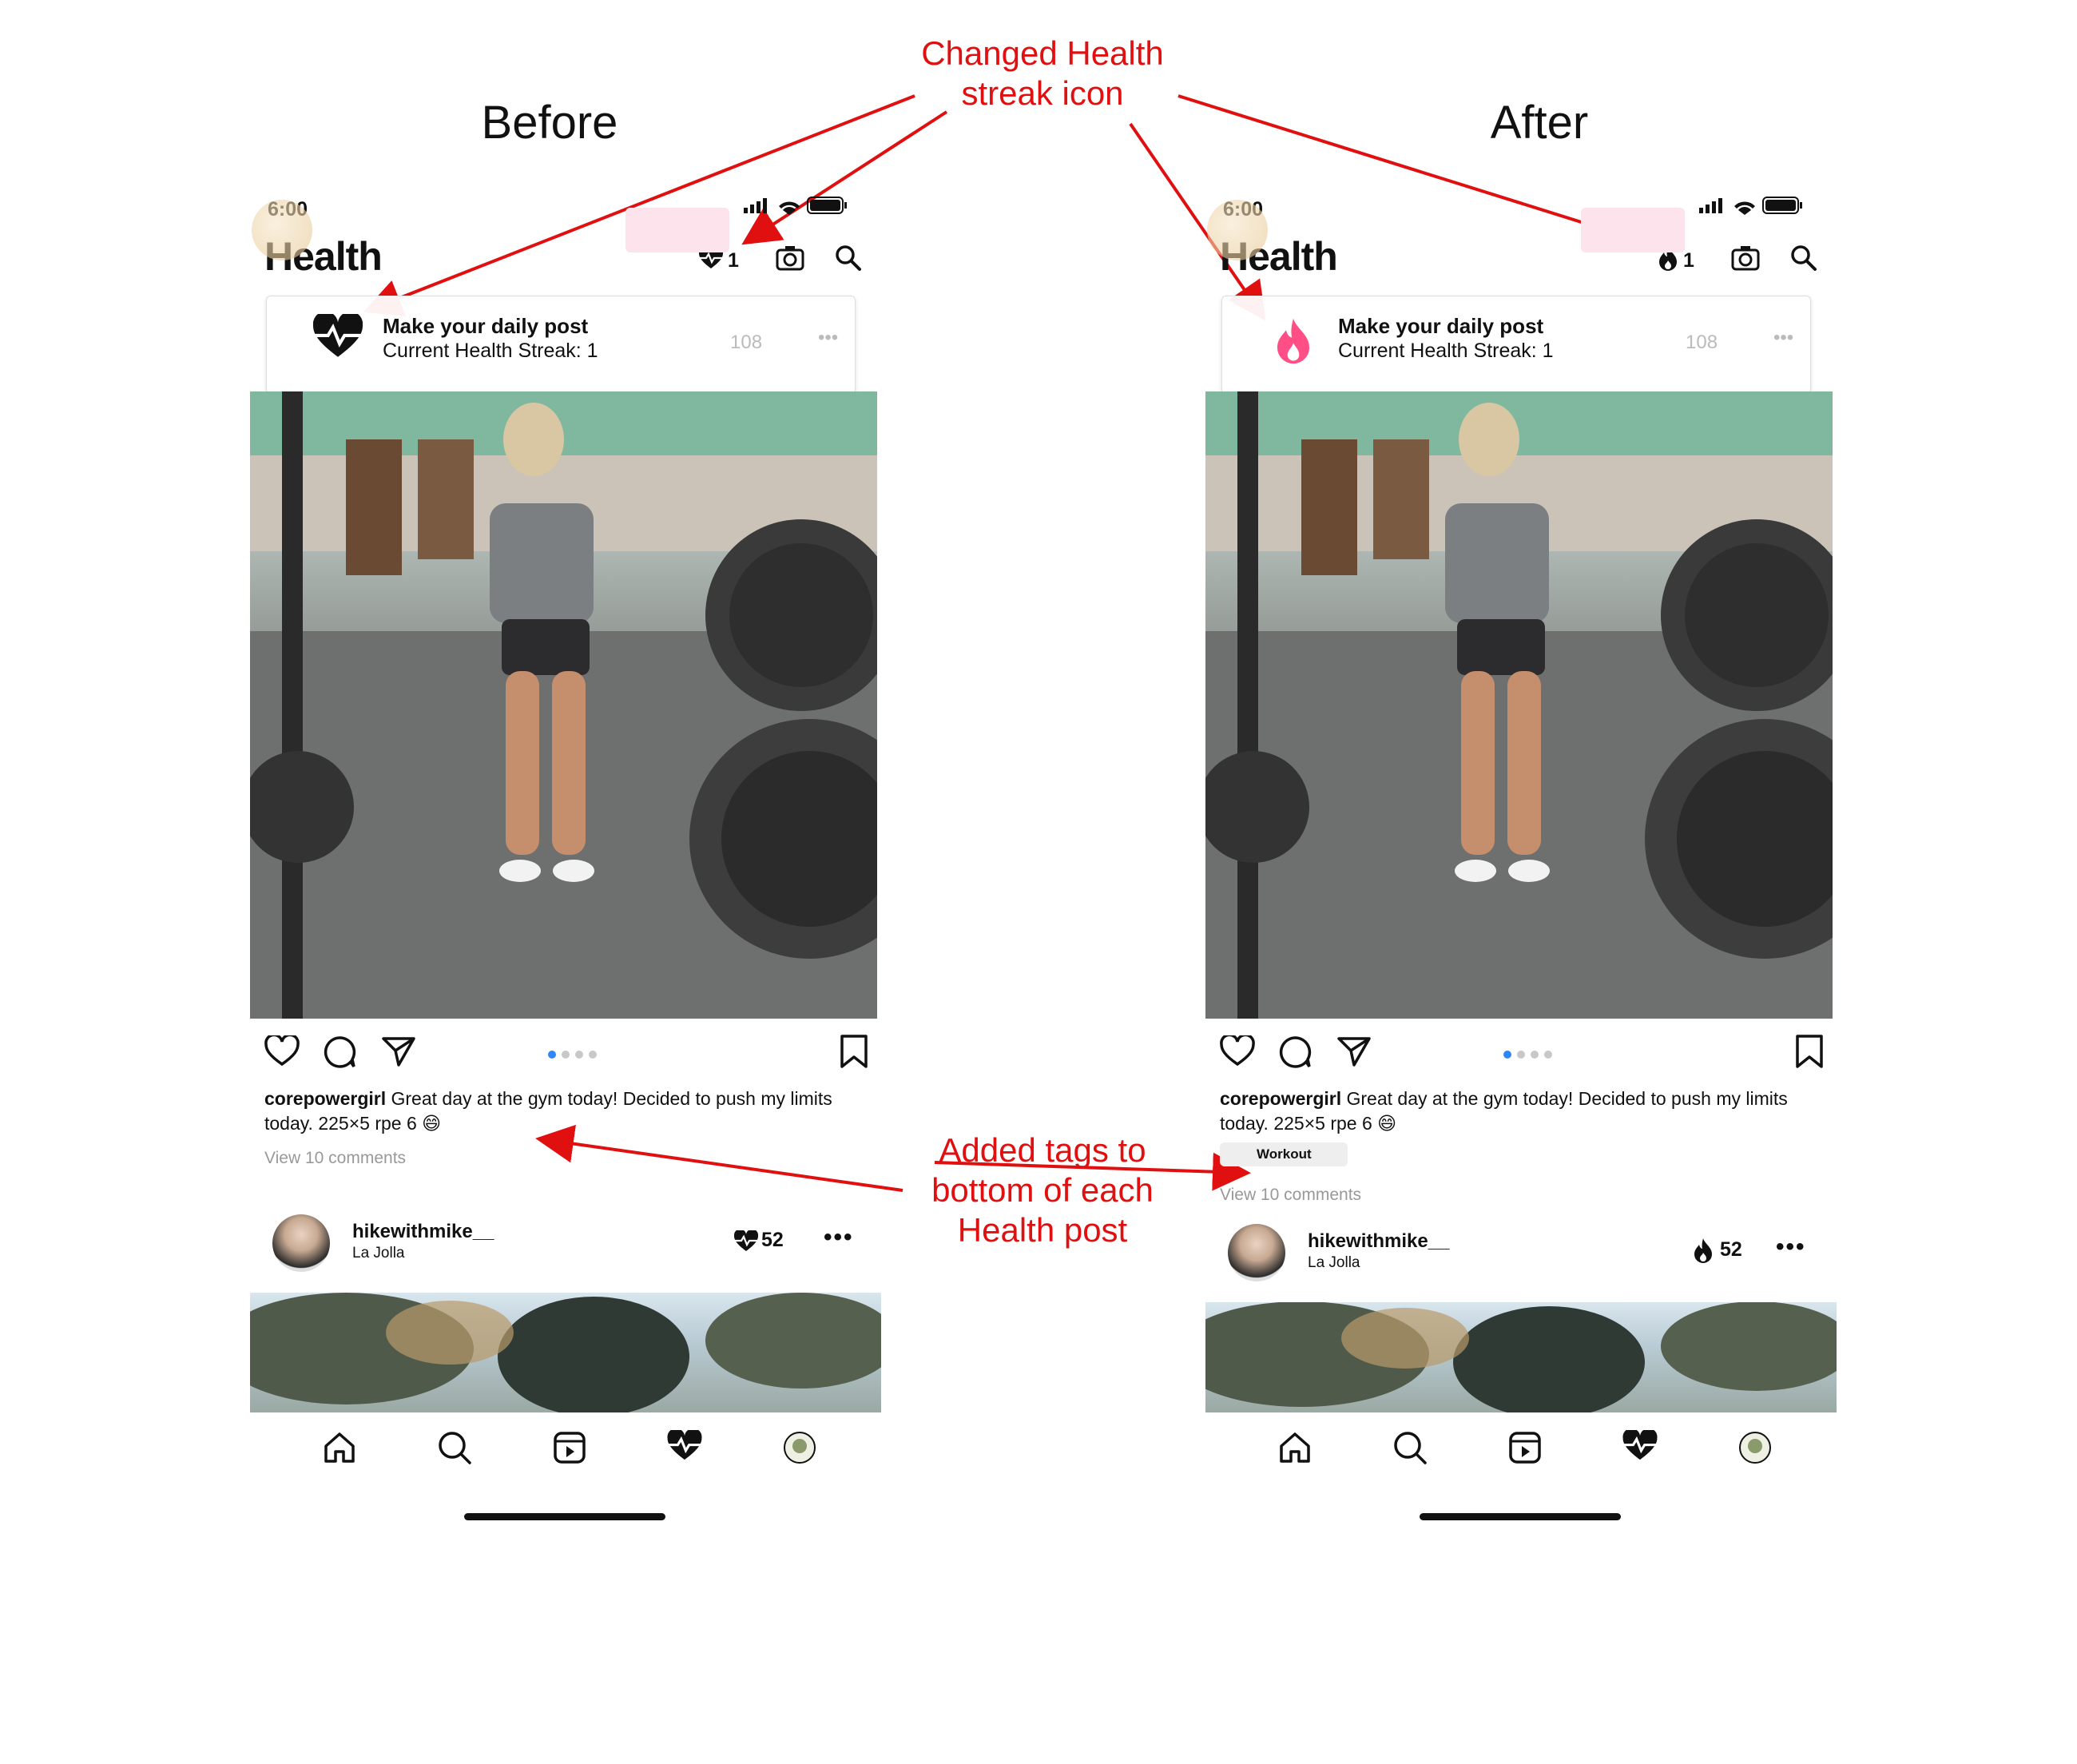 The height and width of the screenshot is (1764, 2077). Describe the element at coordinates (1284, 1154) in the screenshot. I see `post-tag-workout: Workout` at that location.